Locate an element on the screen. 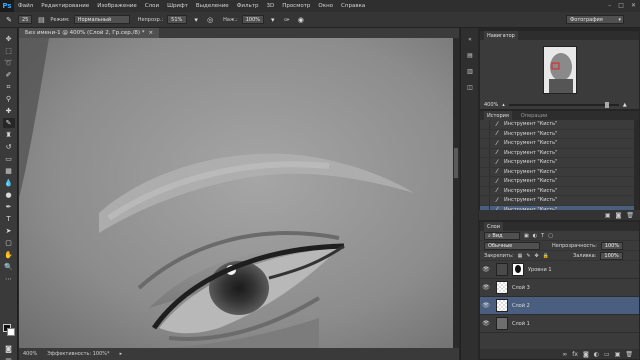 The image size is (640, 360). path-select-tool-icon: ➤ is located at coordinates (9, 231).